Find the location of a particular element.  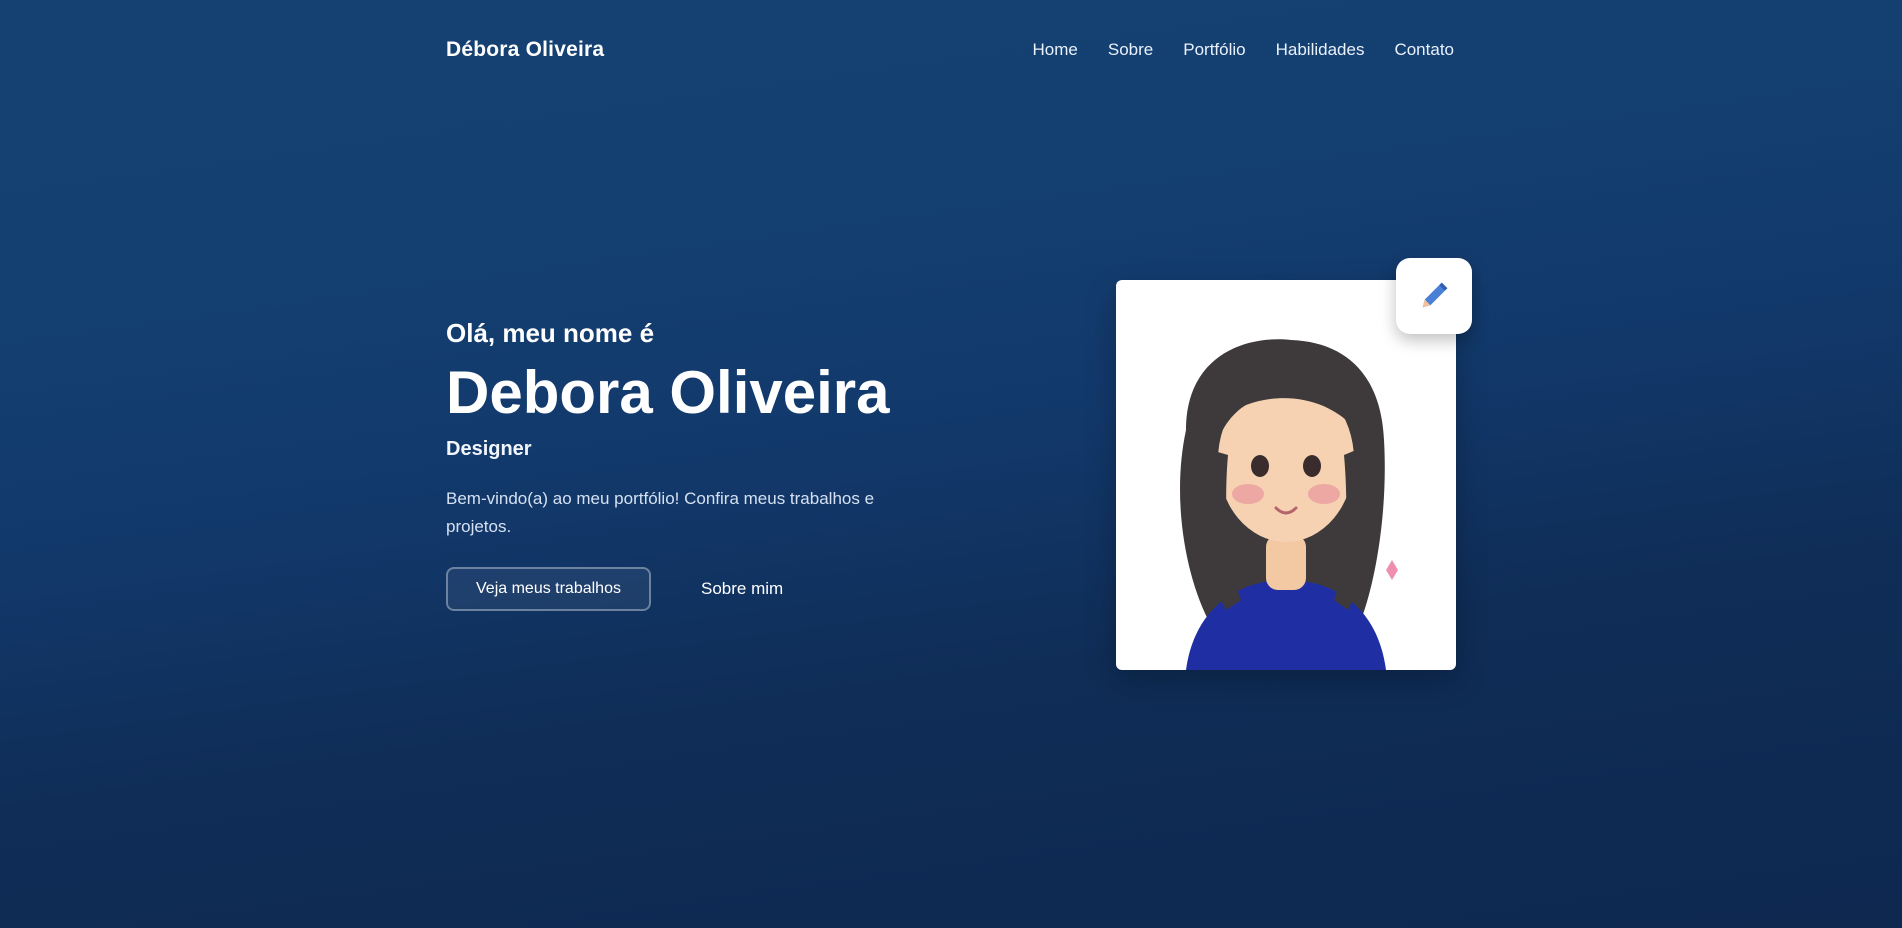

edit-photo-button is located at coordinates (1434, 296).